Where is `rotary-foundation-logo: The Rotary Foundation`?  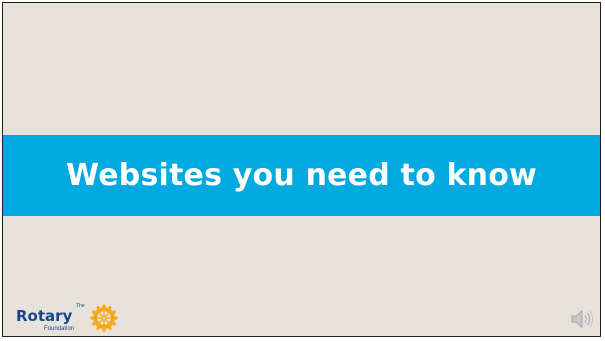 rotary-foundation-logo: The Rotary Foundation is located at coordinates (70, 319).